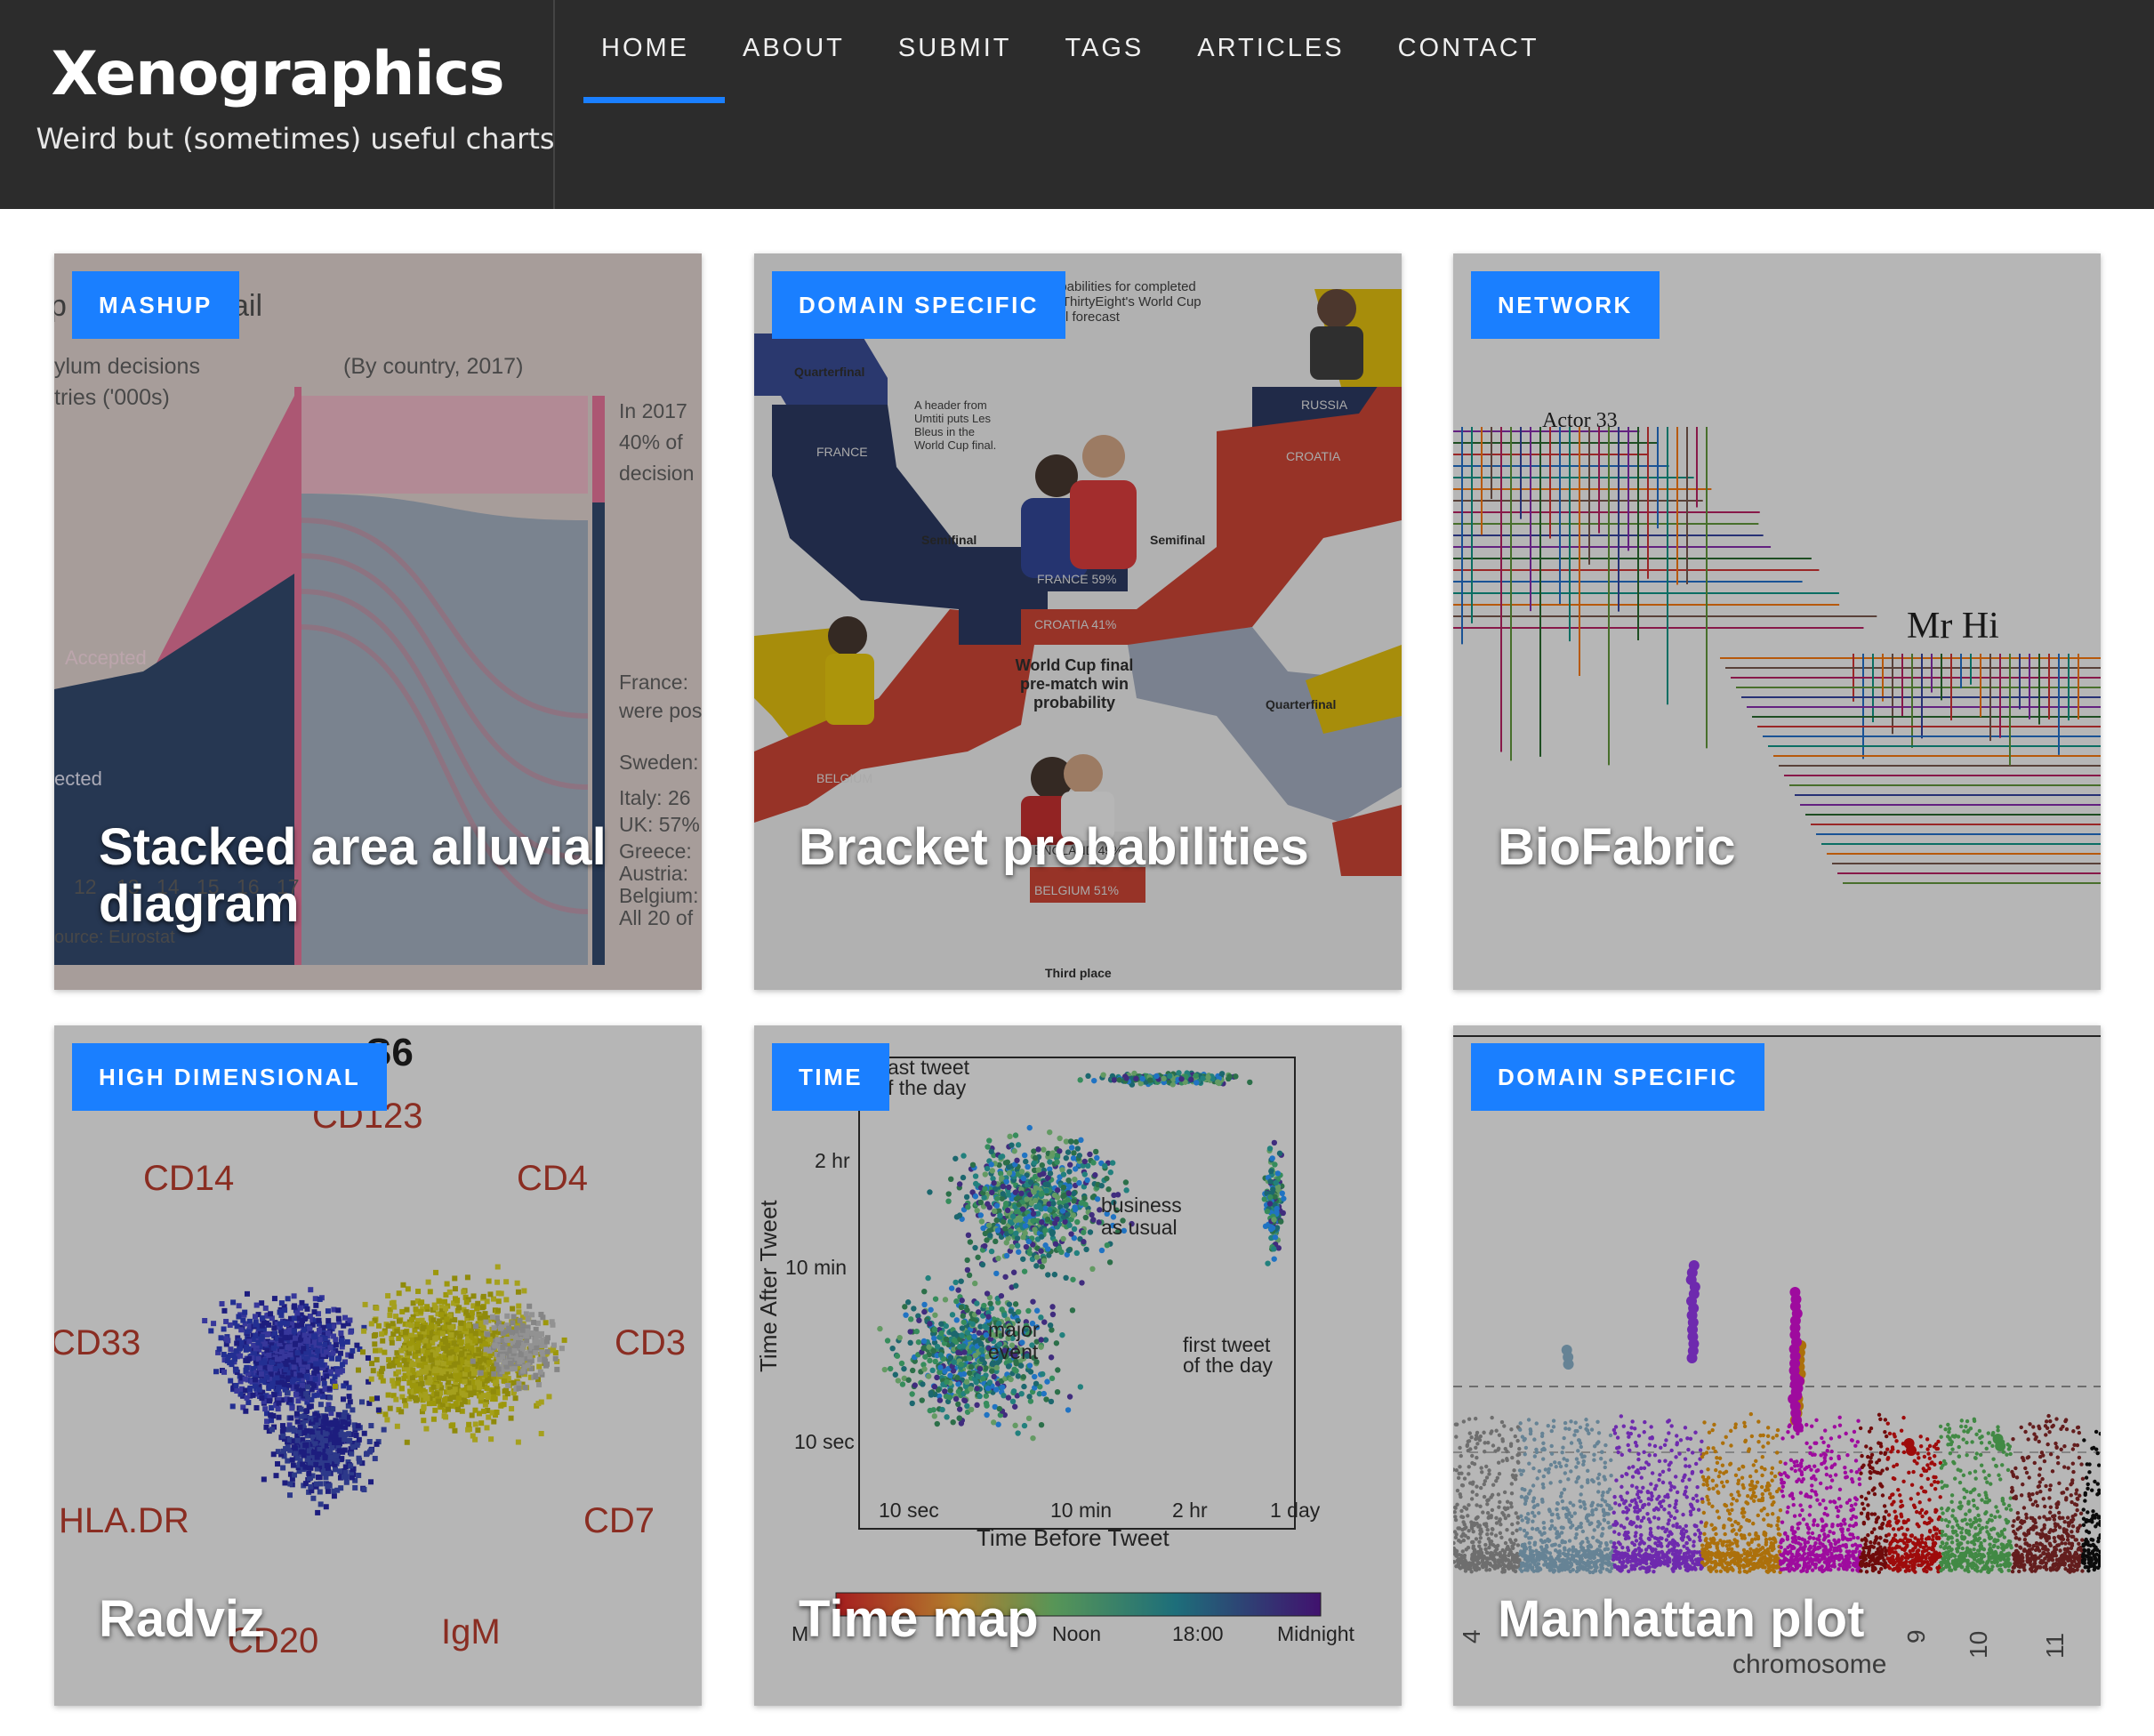 The width and height of the screenshot is (2154, 1736). What do you see at coordinates (919, 305) in the screenshot?
I see `card-tag: DOMAIN SPECIFIC` at bounding box center [919, 305].